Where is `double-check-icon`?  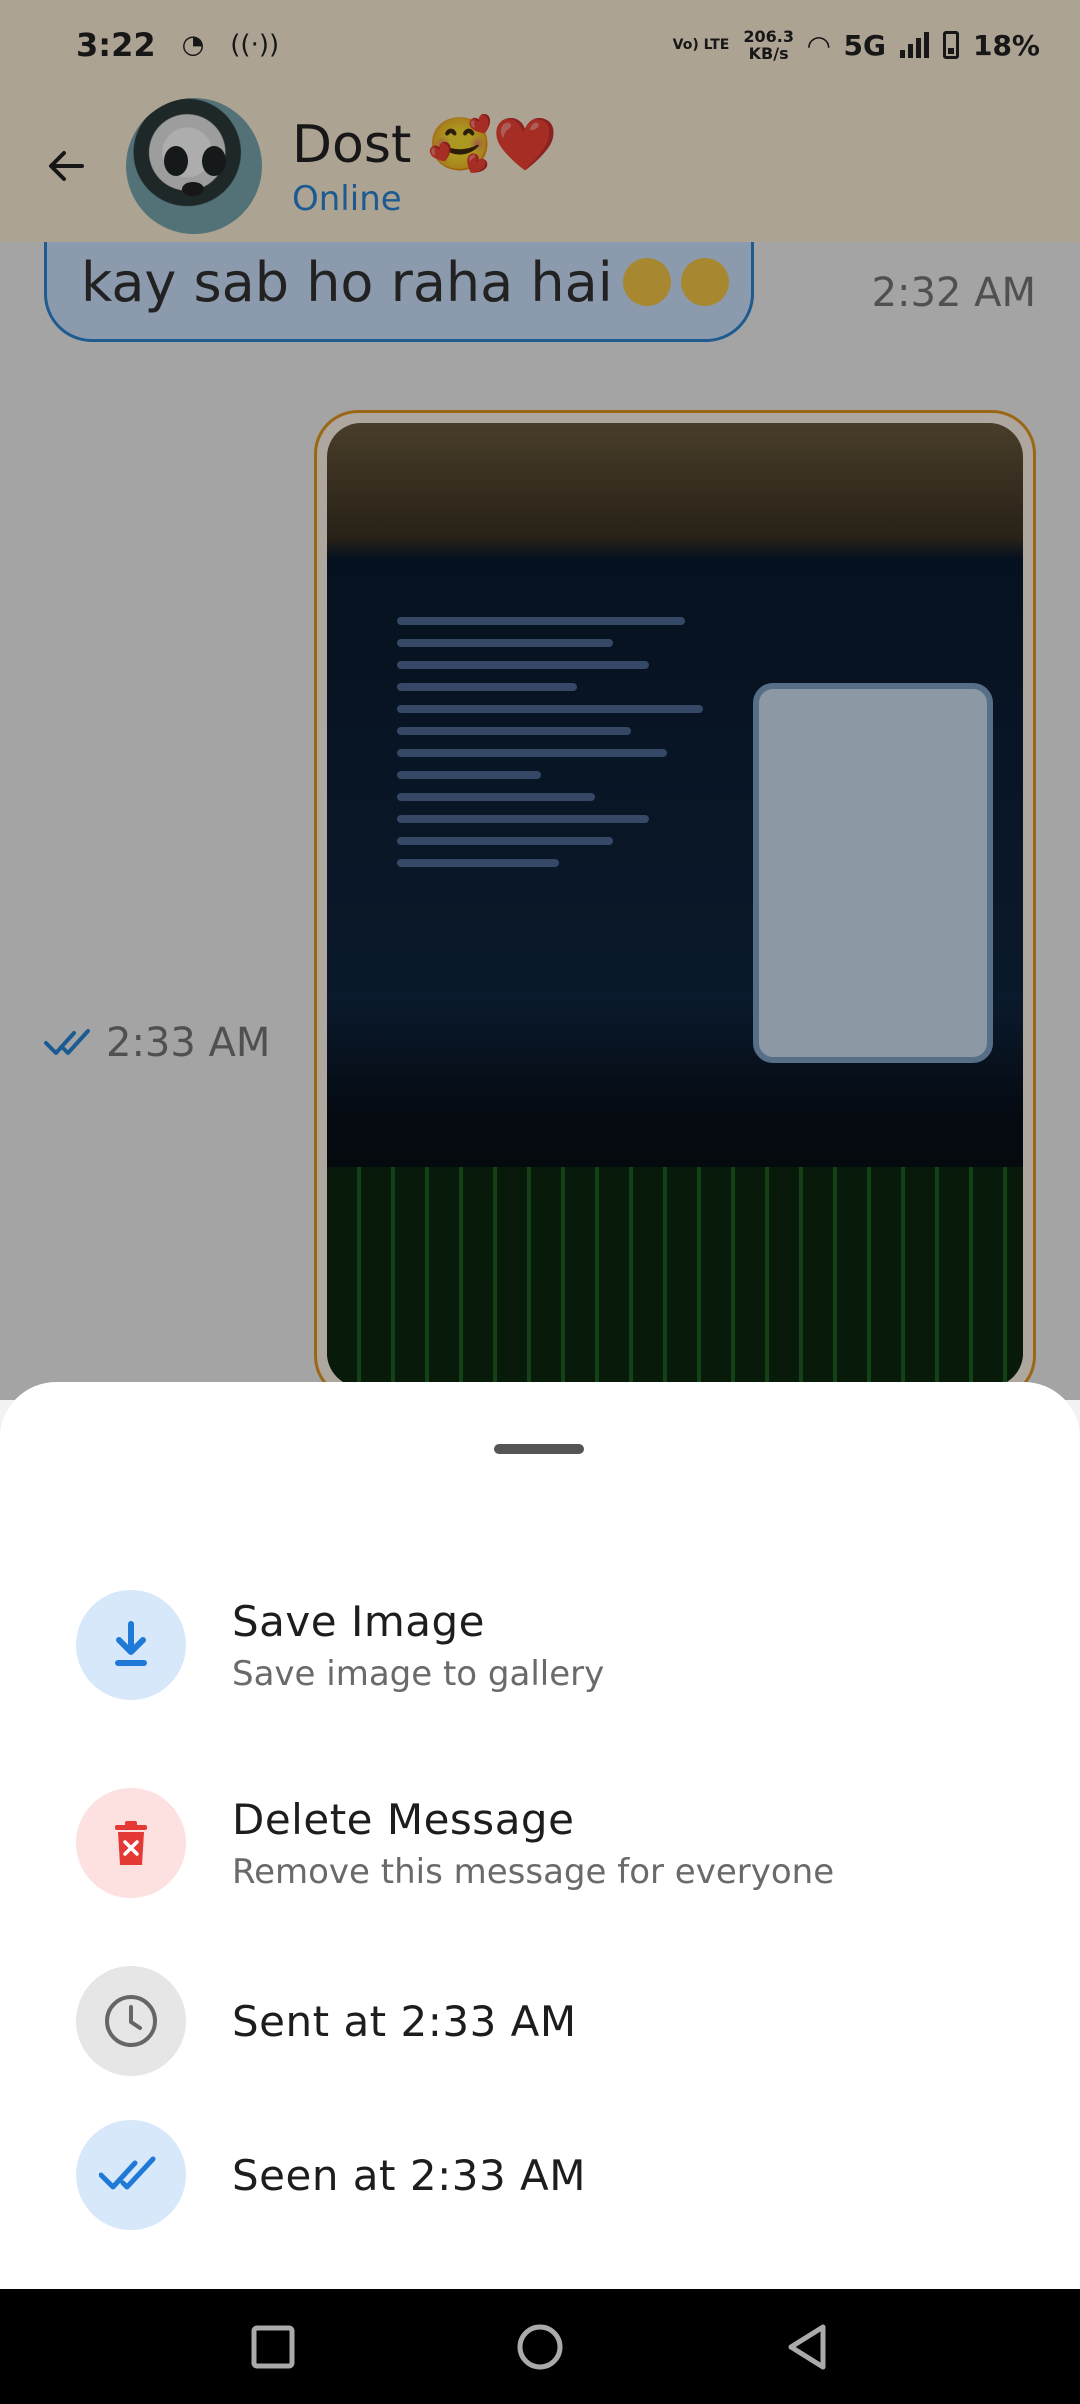
double-check-icon is located at coordinates (131, 2175).